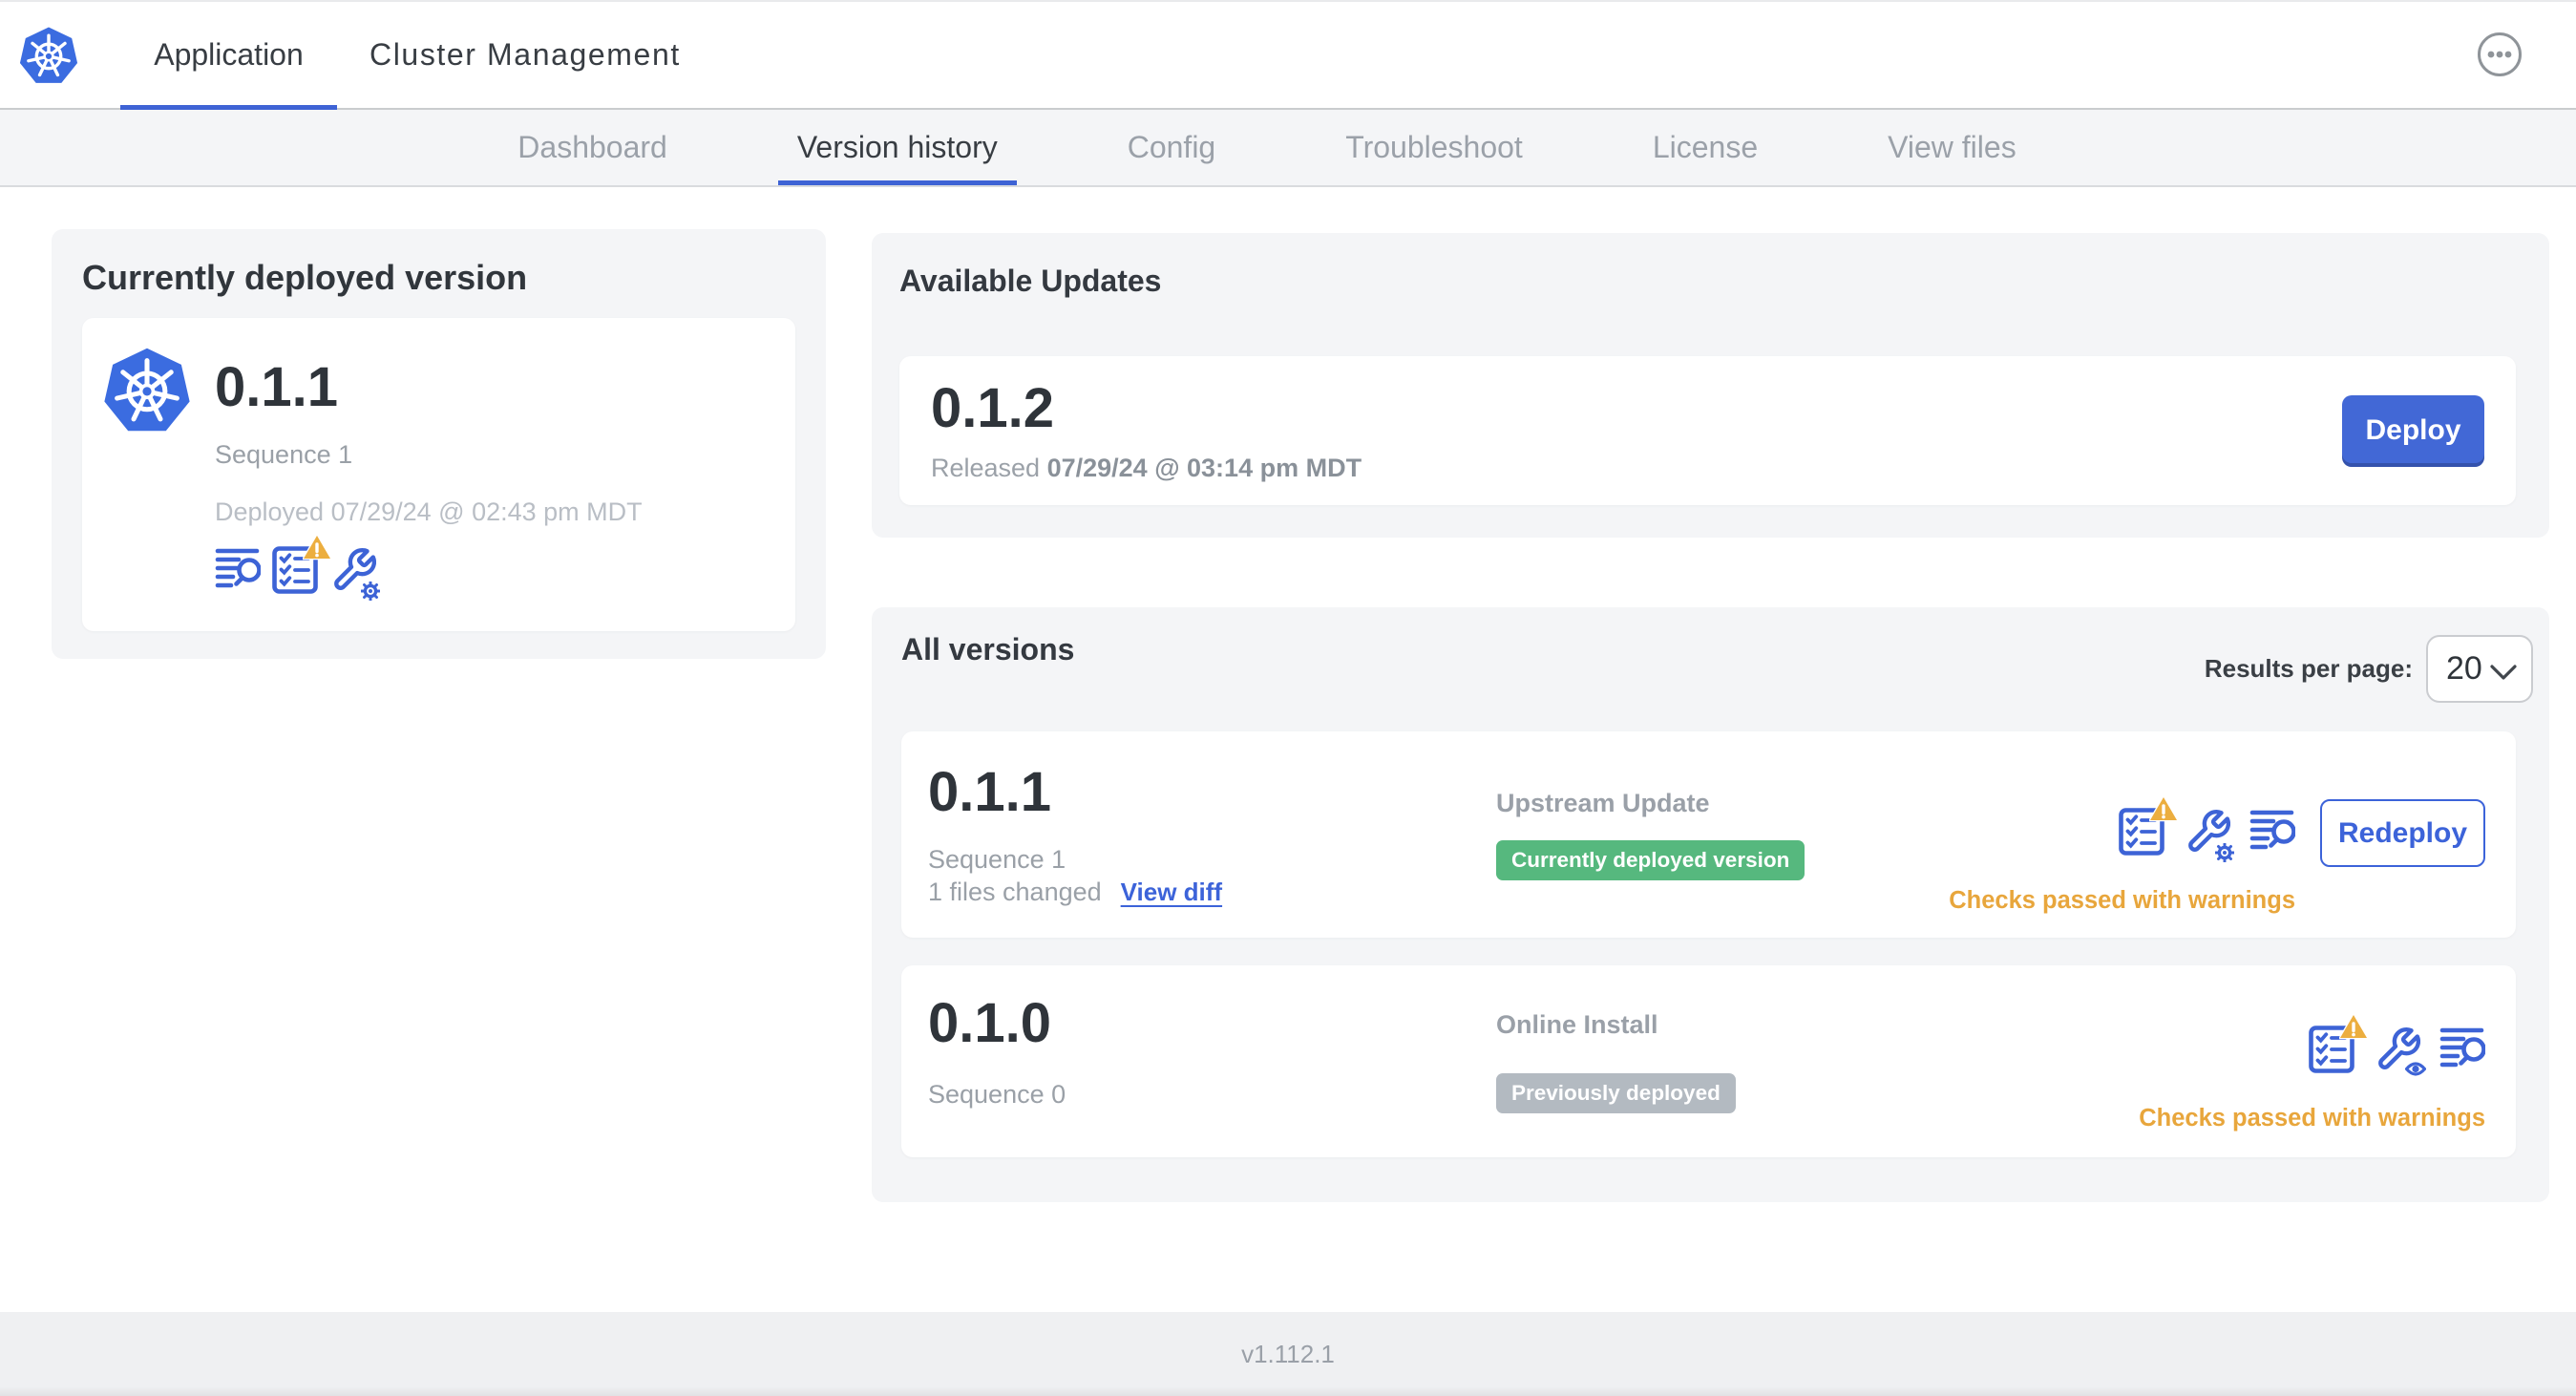  I want to click on topnav-tab-cluster-management: Cluster Management, so click(525, 55).